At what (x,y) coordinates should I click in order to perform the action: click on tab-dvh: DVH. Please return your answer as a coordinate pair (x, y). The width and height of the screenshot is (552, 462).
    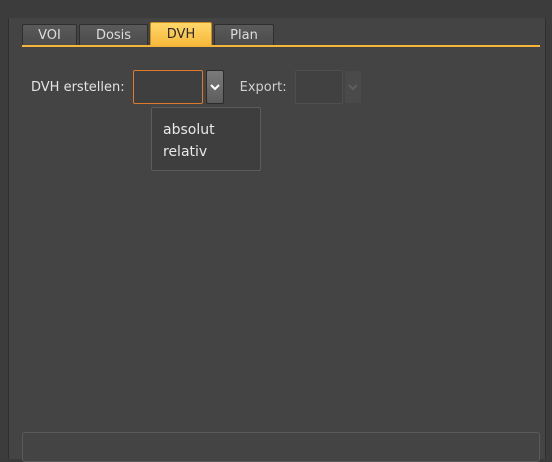
    Looking at the image, I should click on (181, 33).